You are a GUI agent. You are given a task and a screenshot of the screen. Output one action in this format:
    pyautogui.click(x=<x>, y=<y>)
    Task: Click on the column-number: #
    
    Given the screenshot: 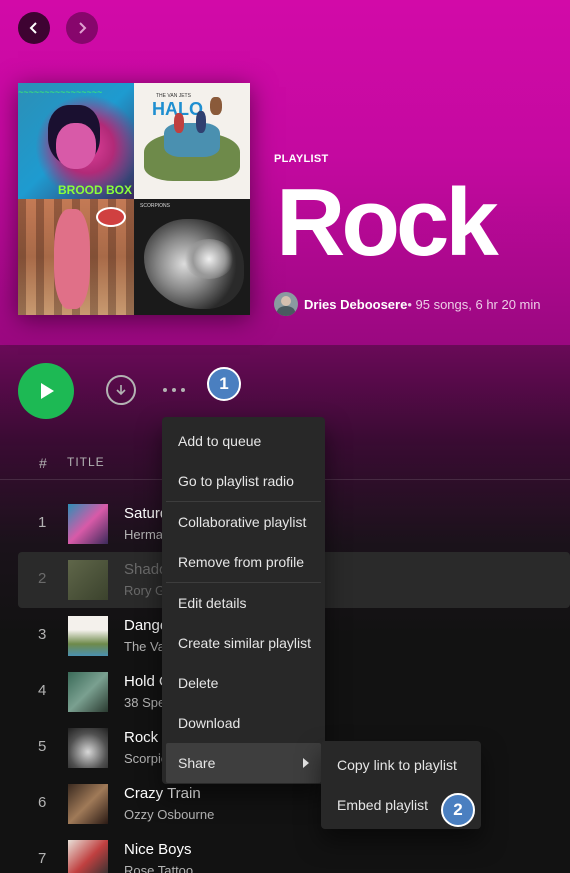 What is the action you would take?
    pyautogui.click(x=43, y=463)
    